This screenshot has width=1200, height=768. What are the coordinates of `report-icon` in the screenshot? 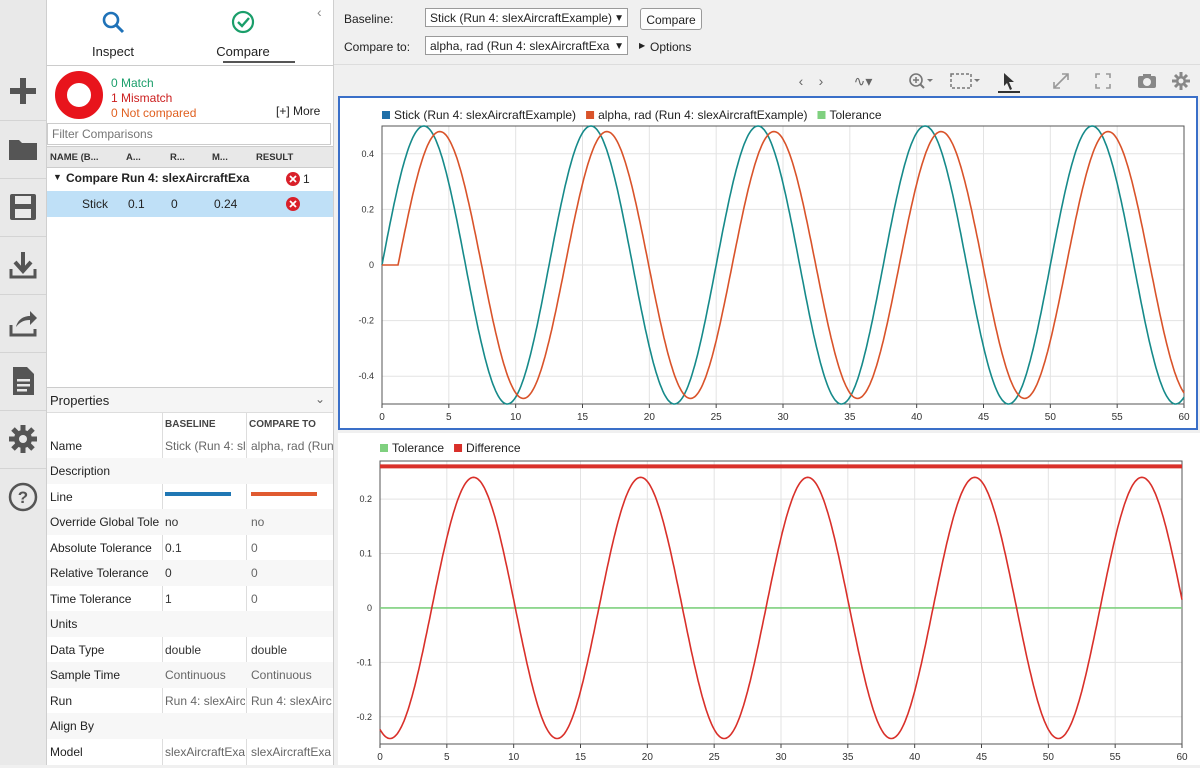 It's located at (23, 381).